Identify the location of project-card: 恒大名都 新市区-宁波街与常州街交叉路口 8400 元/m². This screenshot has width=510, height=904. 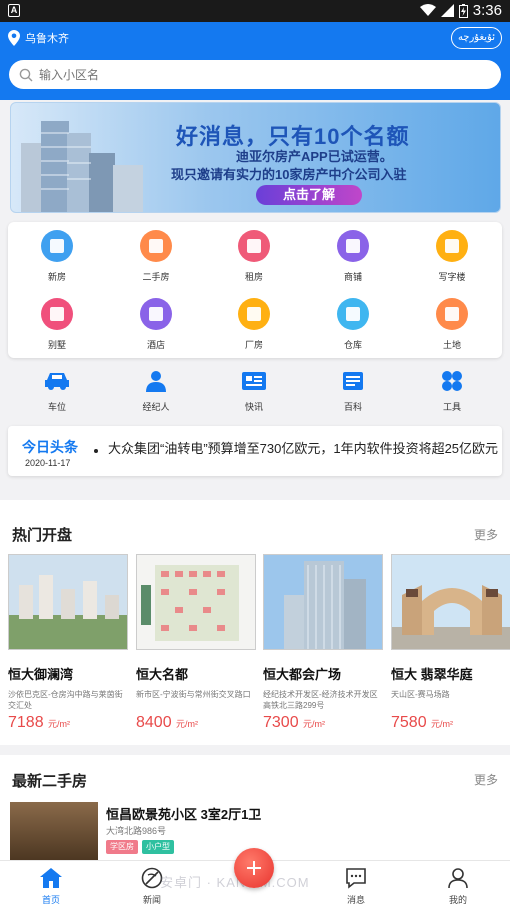
(196, 643).